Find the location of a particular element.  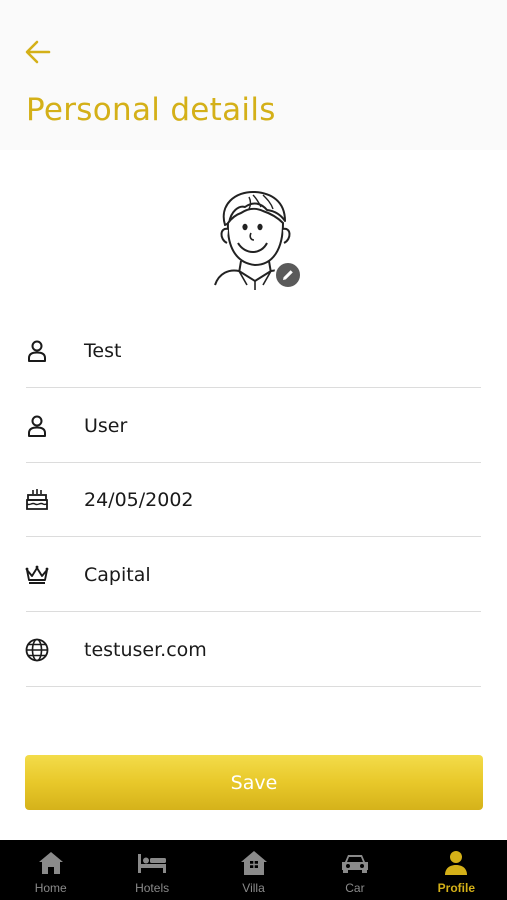

back-button is located at coordinates (38, 52).